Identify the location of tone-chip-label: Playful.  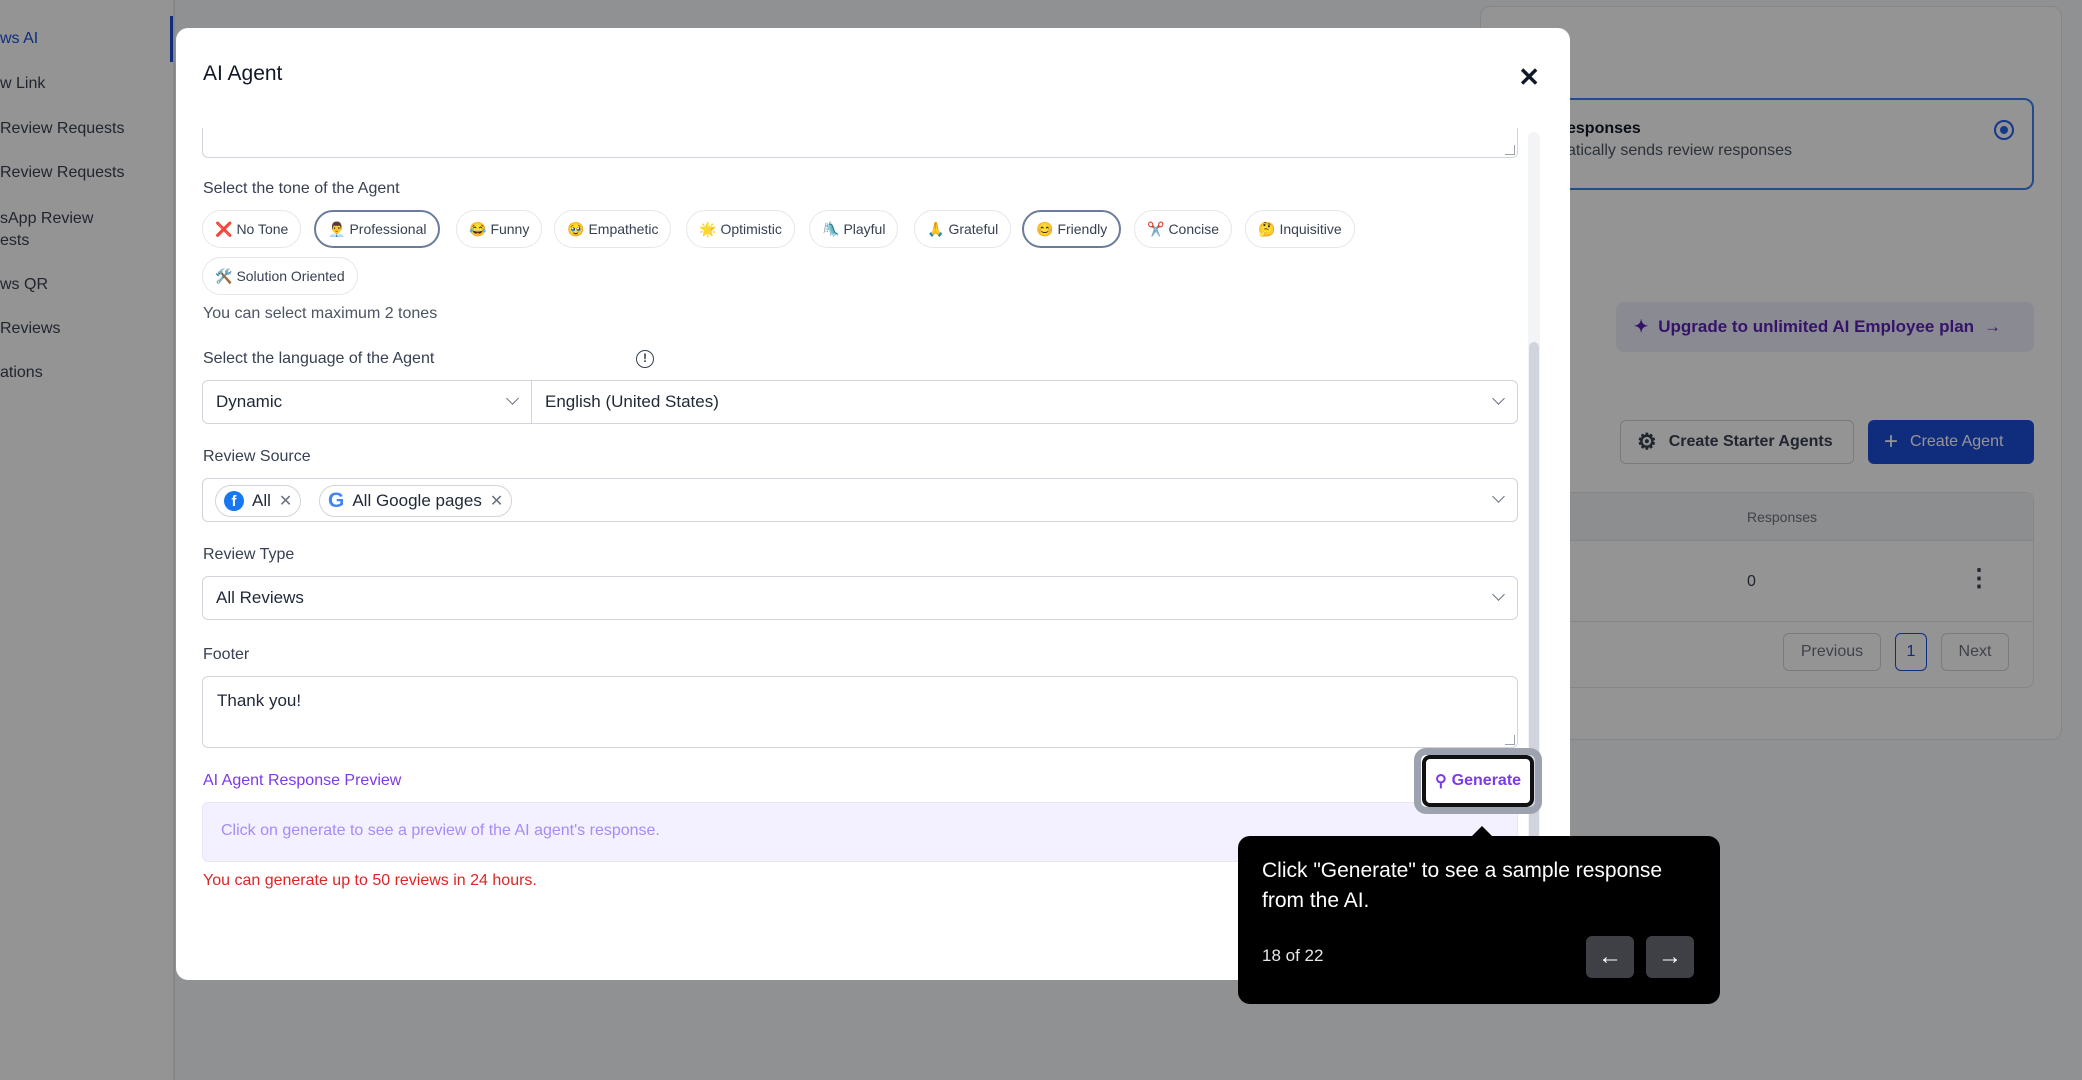
(864, 229).